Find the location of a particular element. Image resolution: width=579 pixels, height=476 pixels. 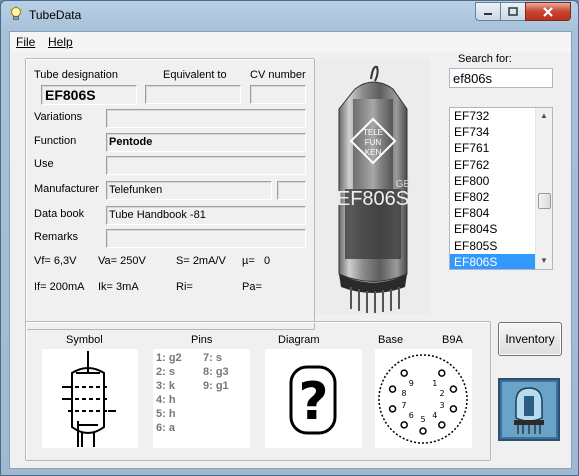

tube-designation-field: EF806S is located at coordinates (89, 95).